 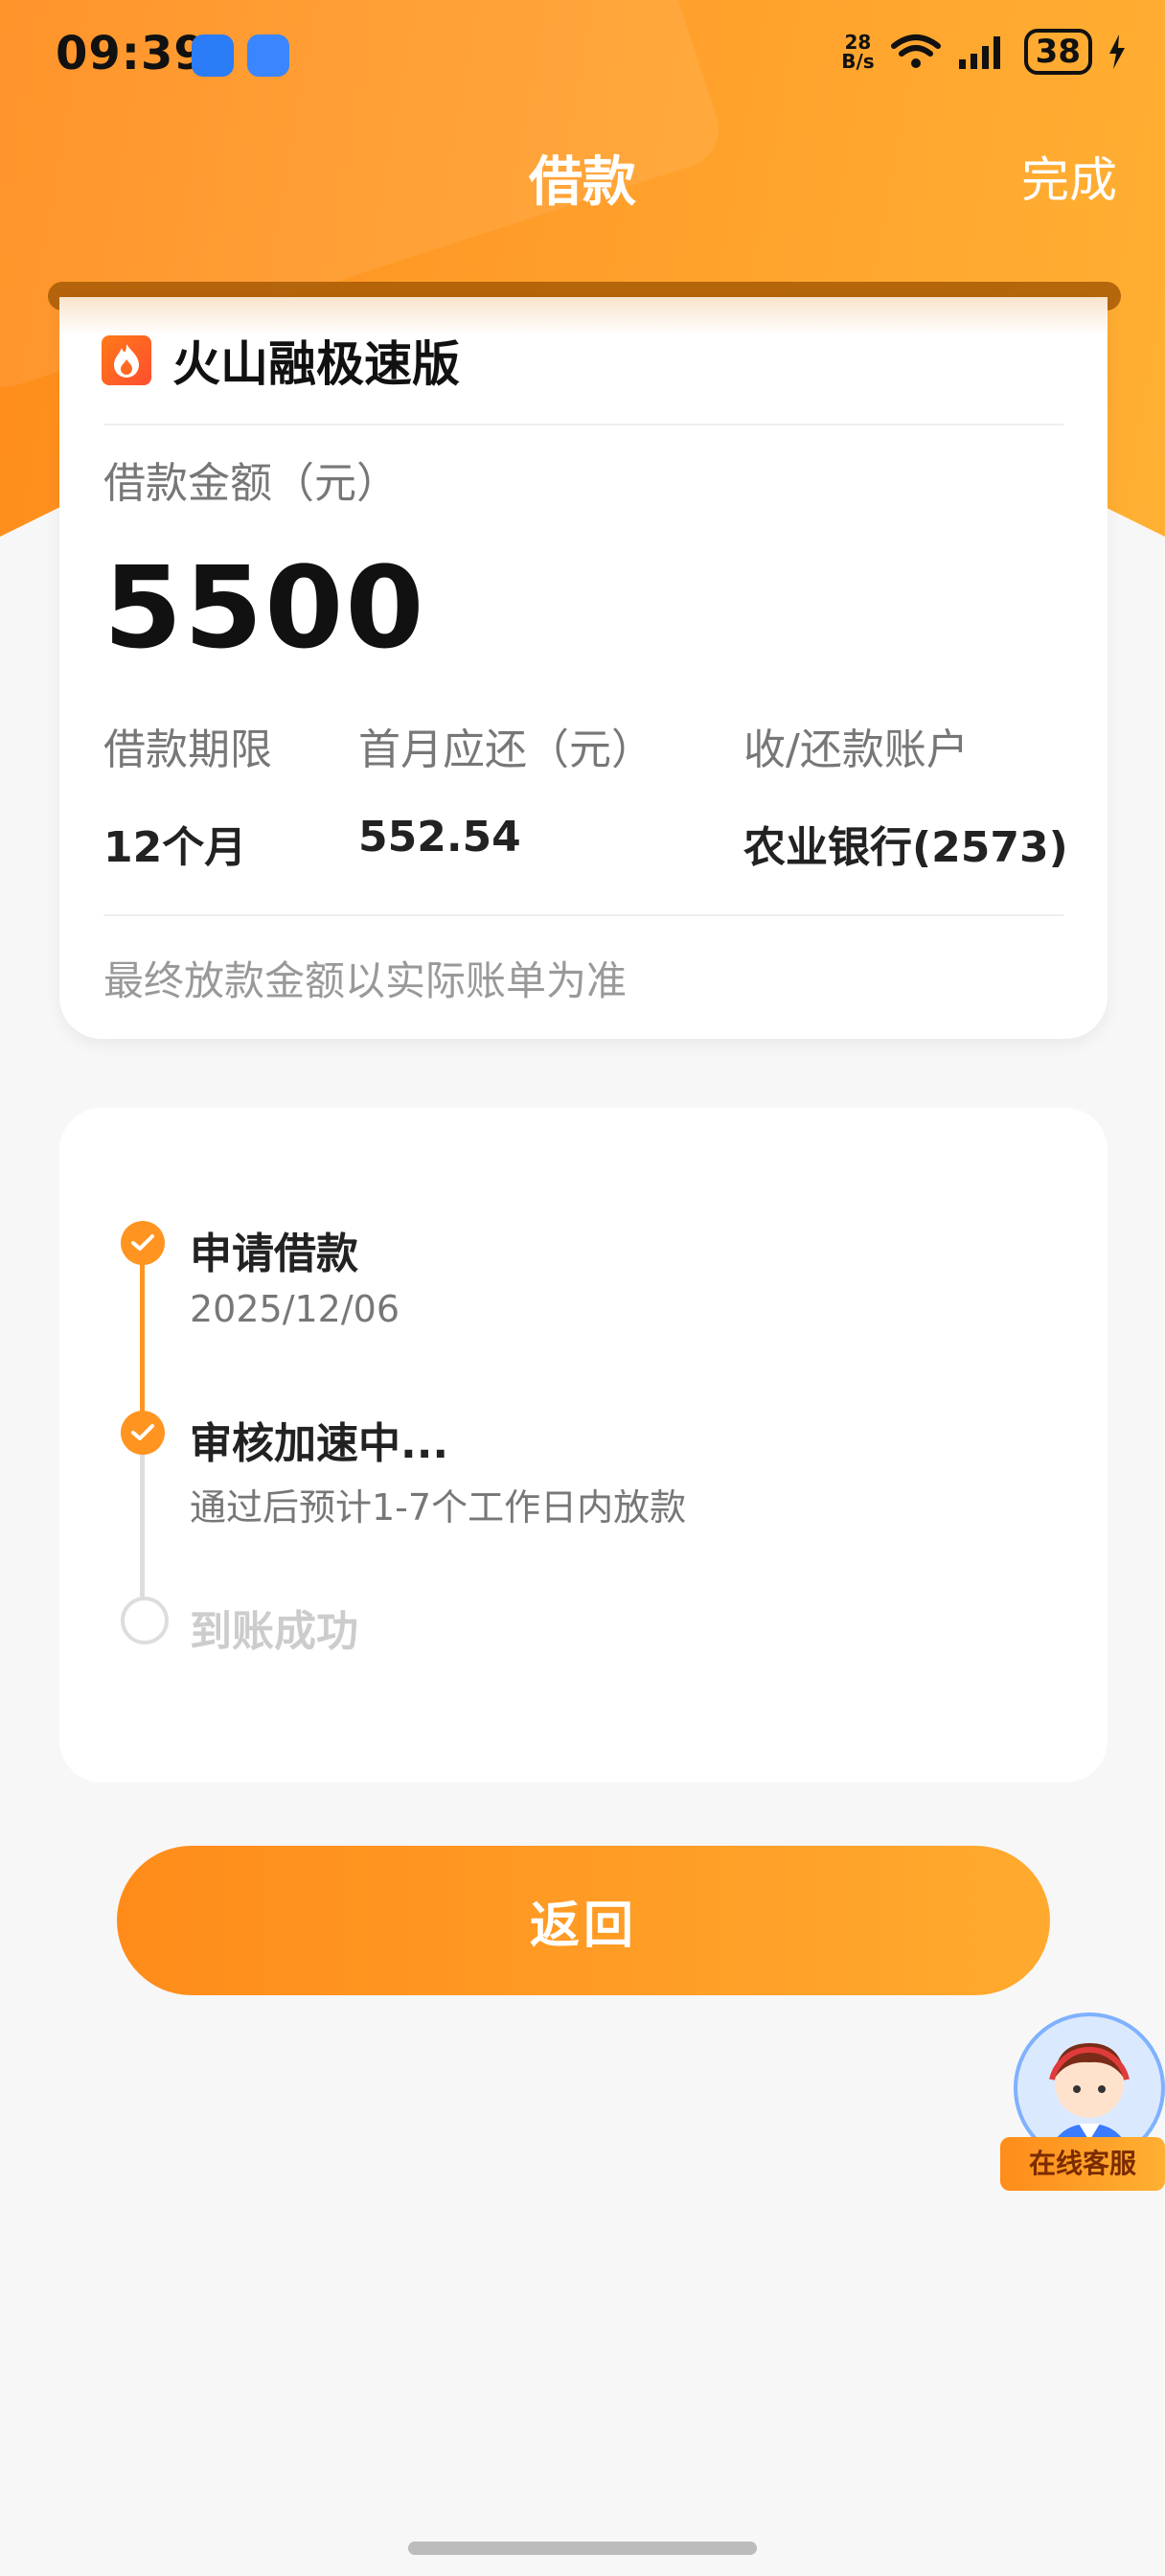 What do you see at coordinates (316, 364) in the screenshot?
I see `brand-name: 火山融极速版` at bounding box center [316, 364].